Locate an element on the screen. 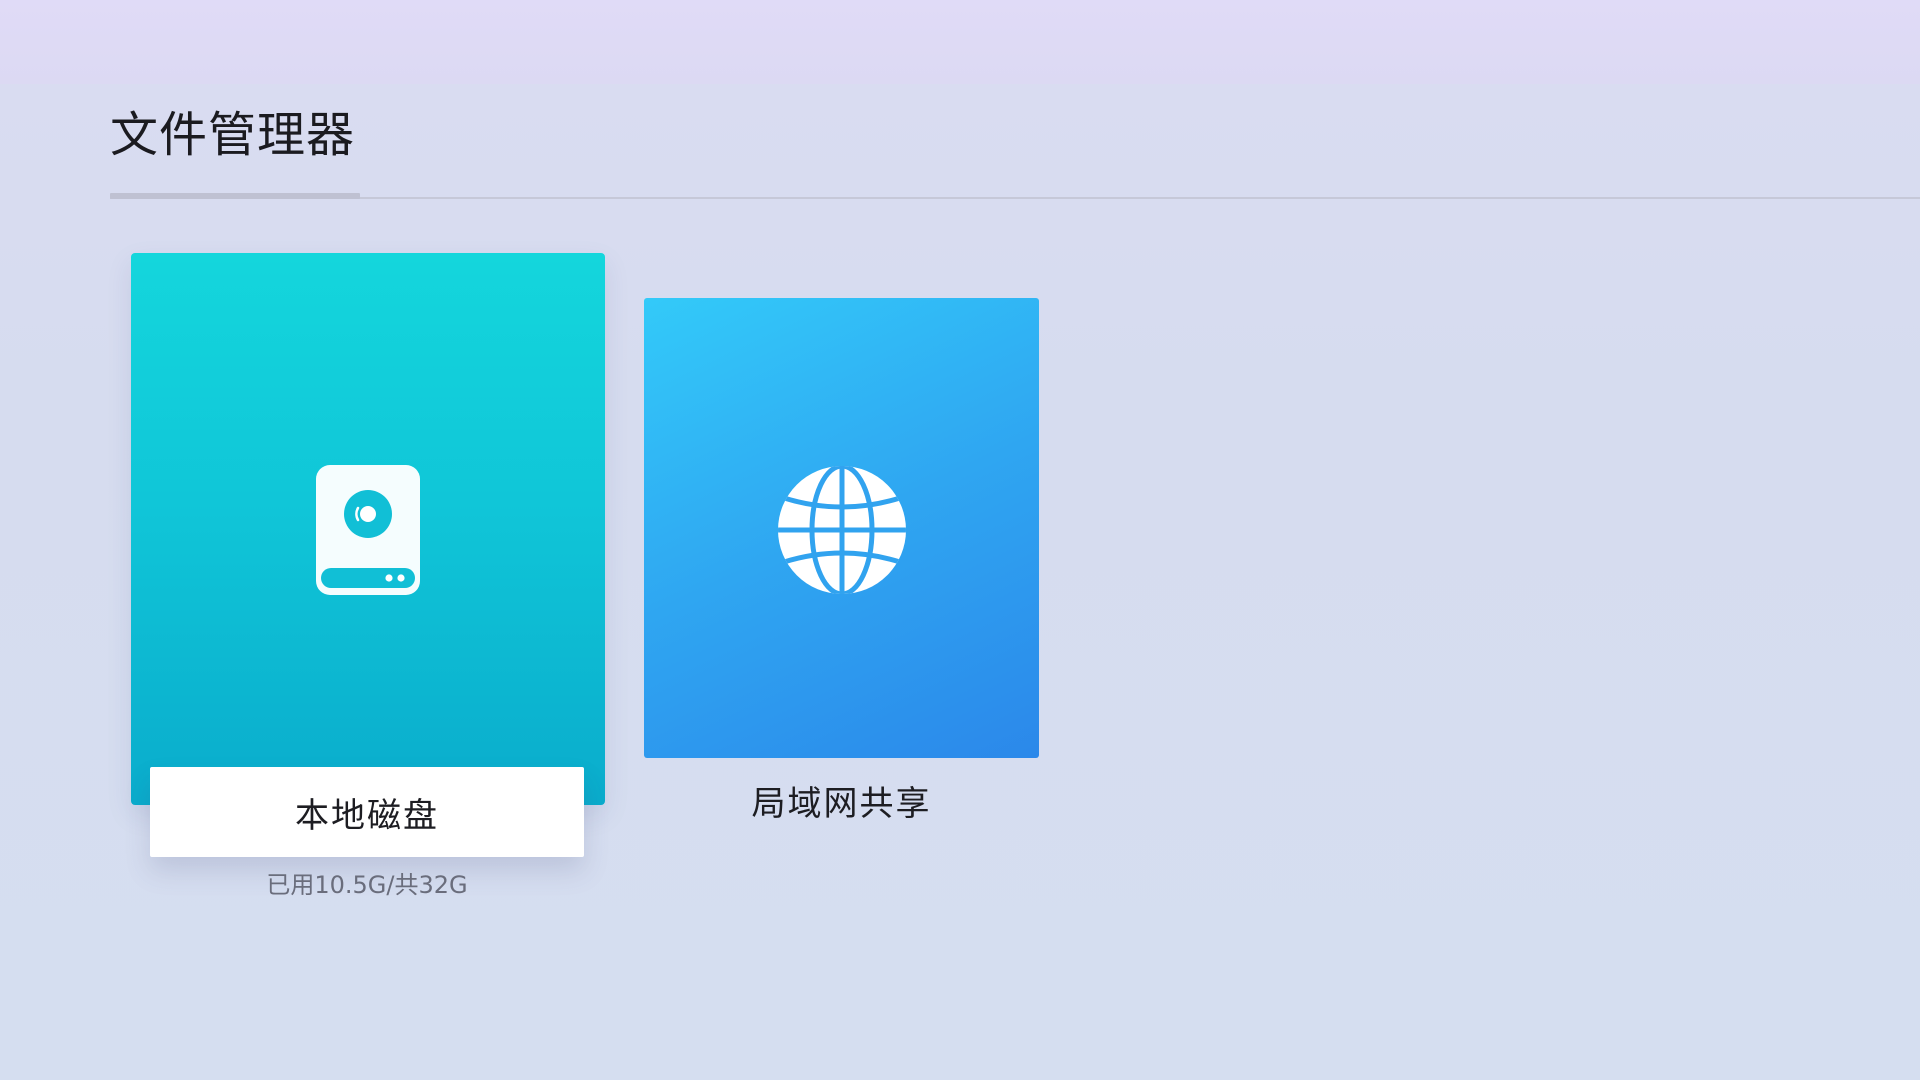  local-disk-label: 本地磁盘 is located at coordinates (367, 812).